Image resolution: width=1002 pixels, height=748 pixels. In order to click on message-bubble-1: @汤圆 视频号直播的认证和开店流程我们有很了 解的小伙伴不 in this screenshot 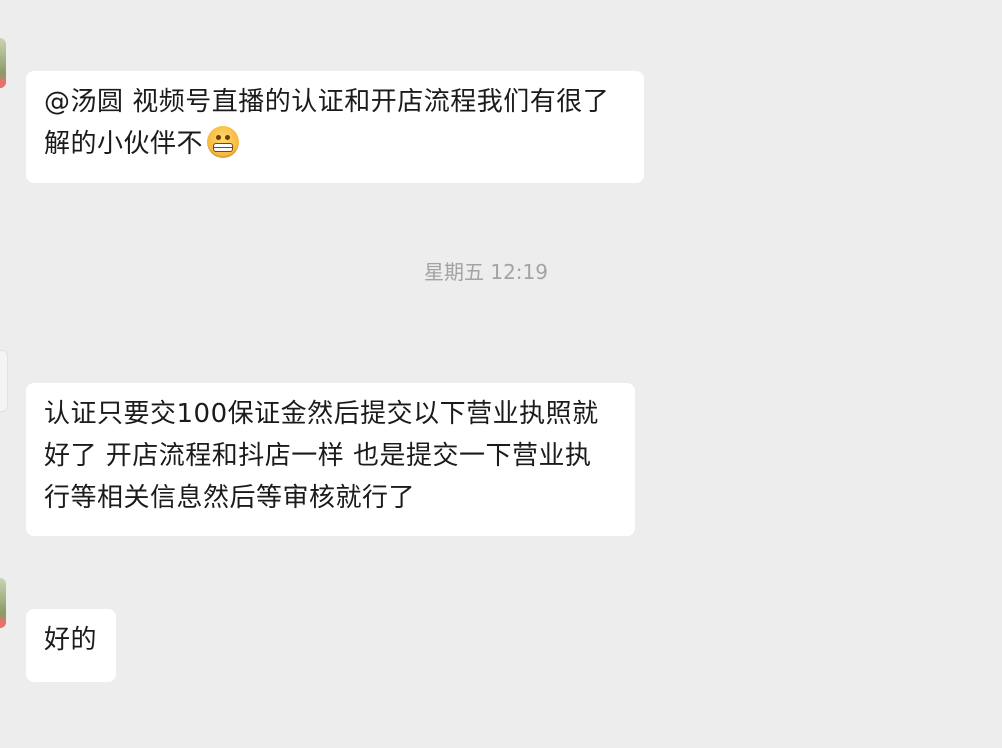, I will do `click(335, 127)`.